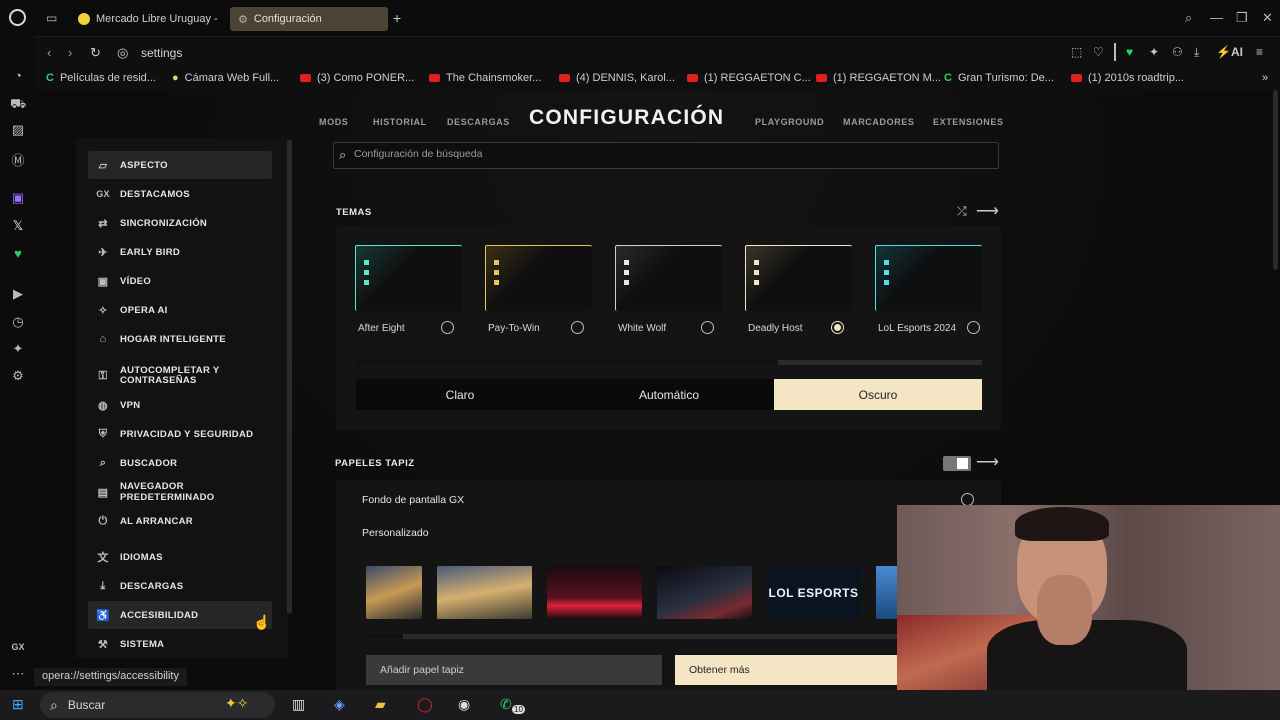 The height and width of the screenshot is (720, 1280). What do you see at coordinates (180, 223) in the screenshot?
I see `sidebar-item-sincronizacion: ⇄ SINCRONIZACIÓN` at bounding box center [180, 223].